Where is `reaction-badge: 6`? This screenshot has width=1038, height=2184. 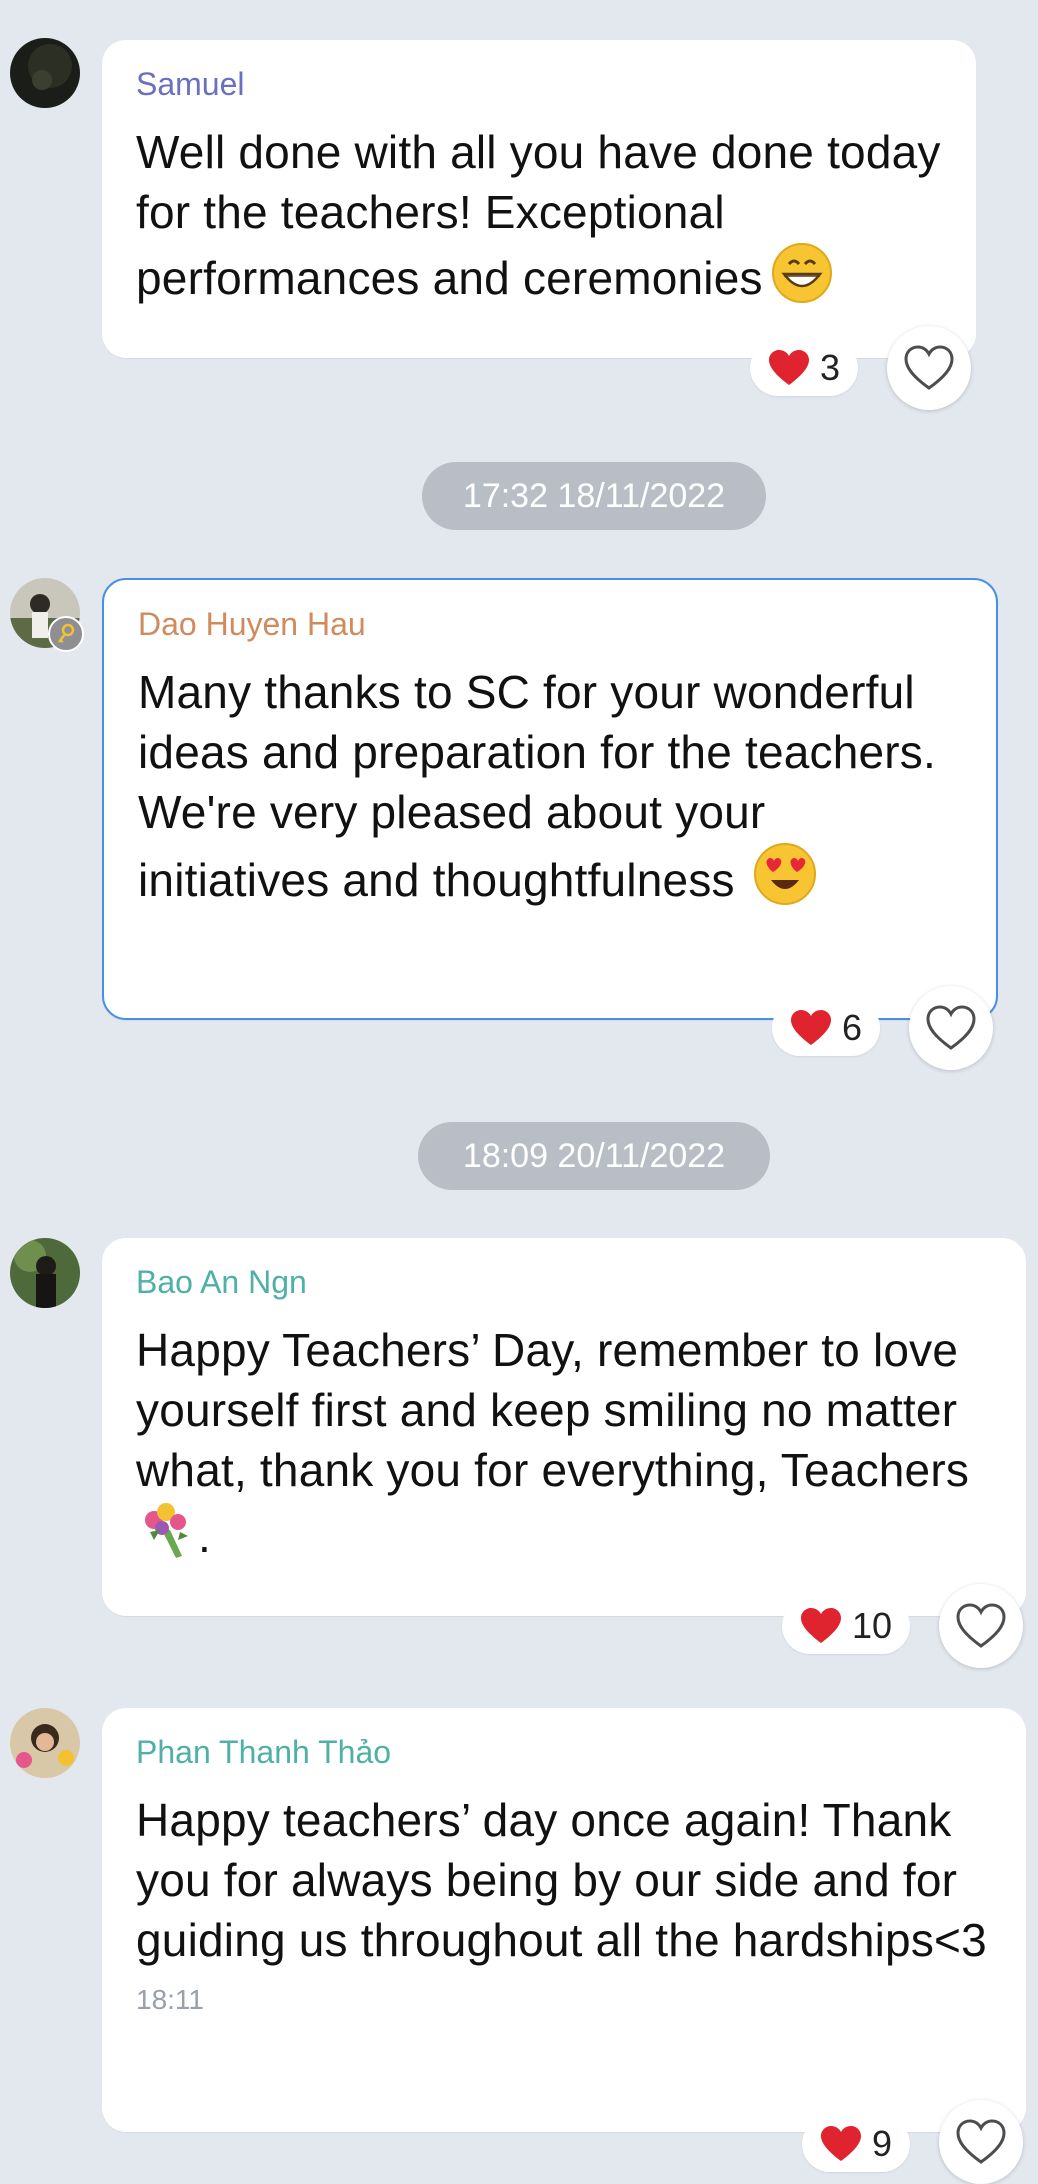 reaction-badge: 6 is located at coordinates (826, 1028).